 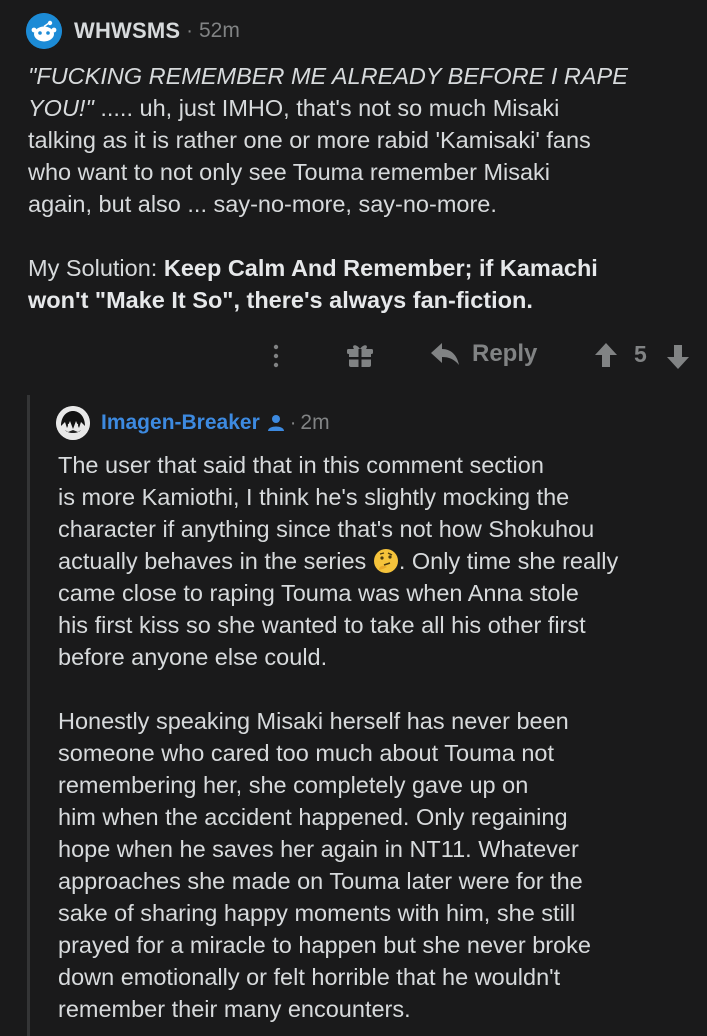 I want to click on downvote-arrow-icon, so click(x=678, y=357).